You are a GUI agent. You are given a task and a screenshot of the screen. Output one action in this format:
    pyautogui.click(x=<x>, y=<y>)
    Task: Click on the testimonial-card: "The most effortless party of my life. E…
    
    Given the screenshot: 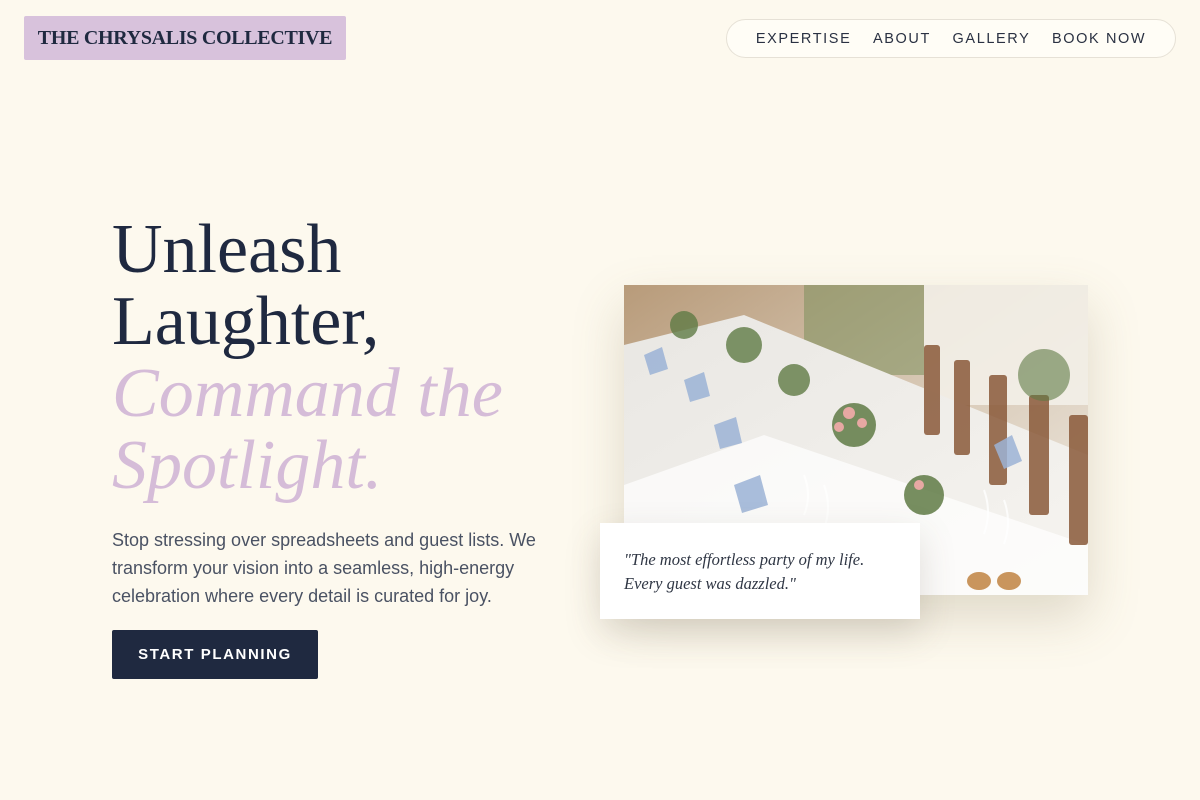 What is the action you would take?
    pyautogui.click(x=760, y=571)
    